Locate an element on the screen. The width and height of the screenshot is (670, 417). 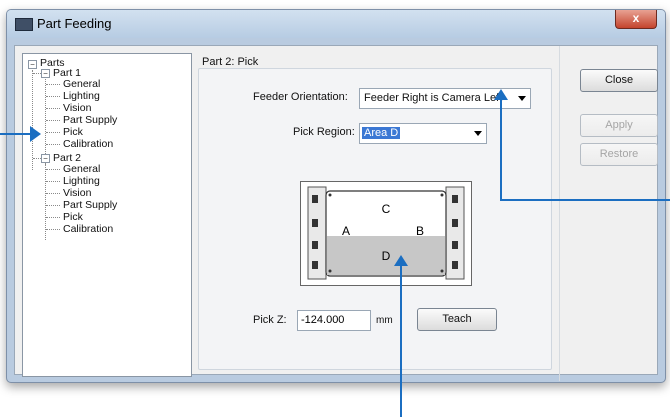
arrow-right-icon is located at coordinates (35, 134).